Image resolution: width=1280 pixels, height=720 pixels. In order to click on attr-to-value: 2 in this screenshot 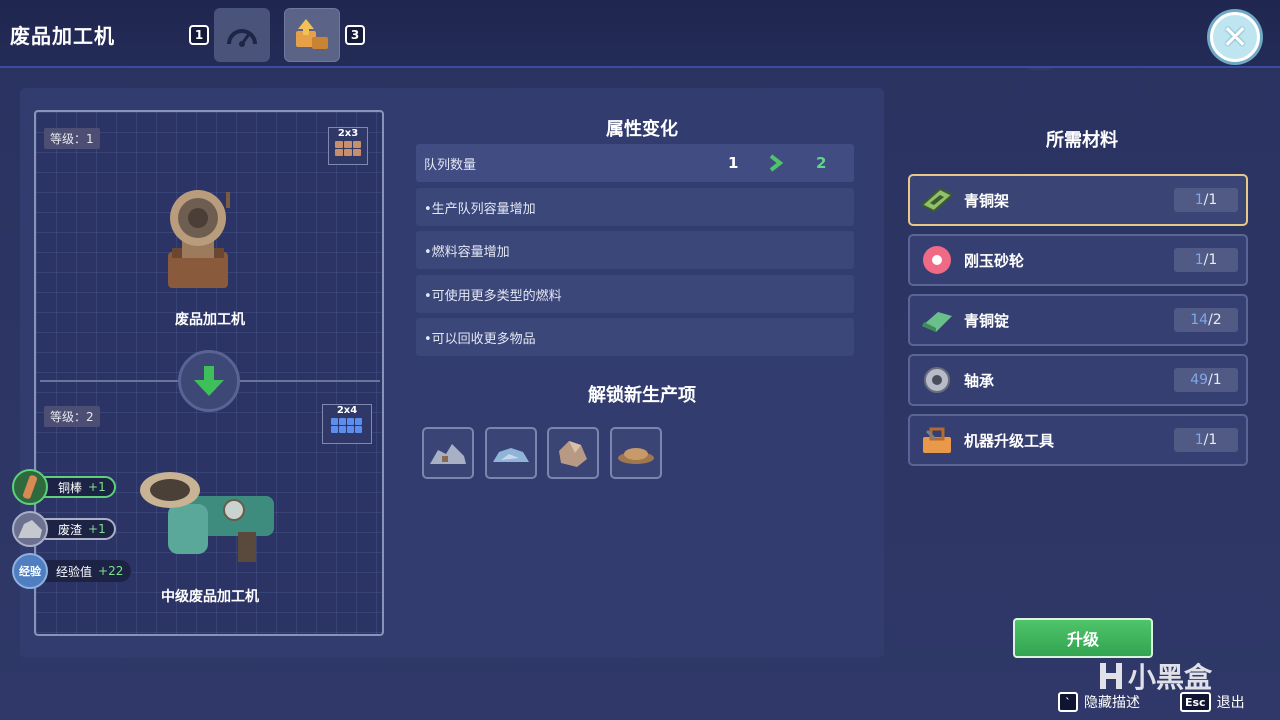, I will do `click(821, 163)`.